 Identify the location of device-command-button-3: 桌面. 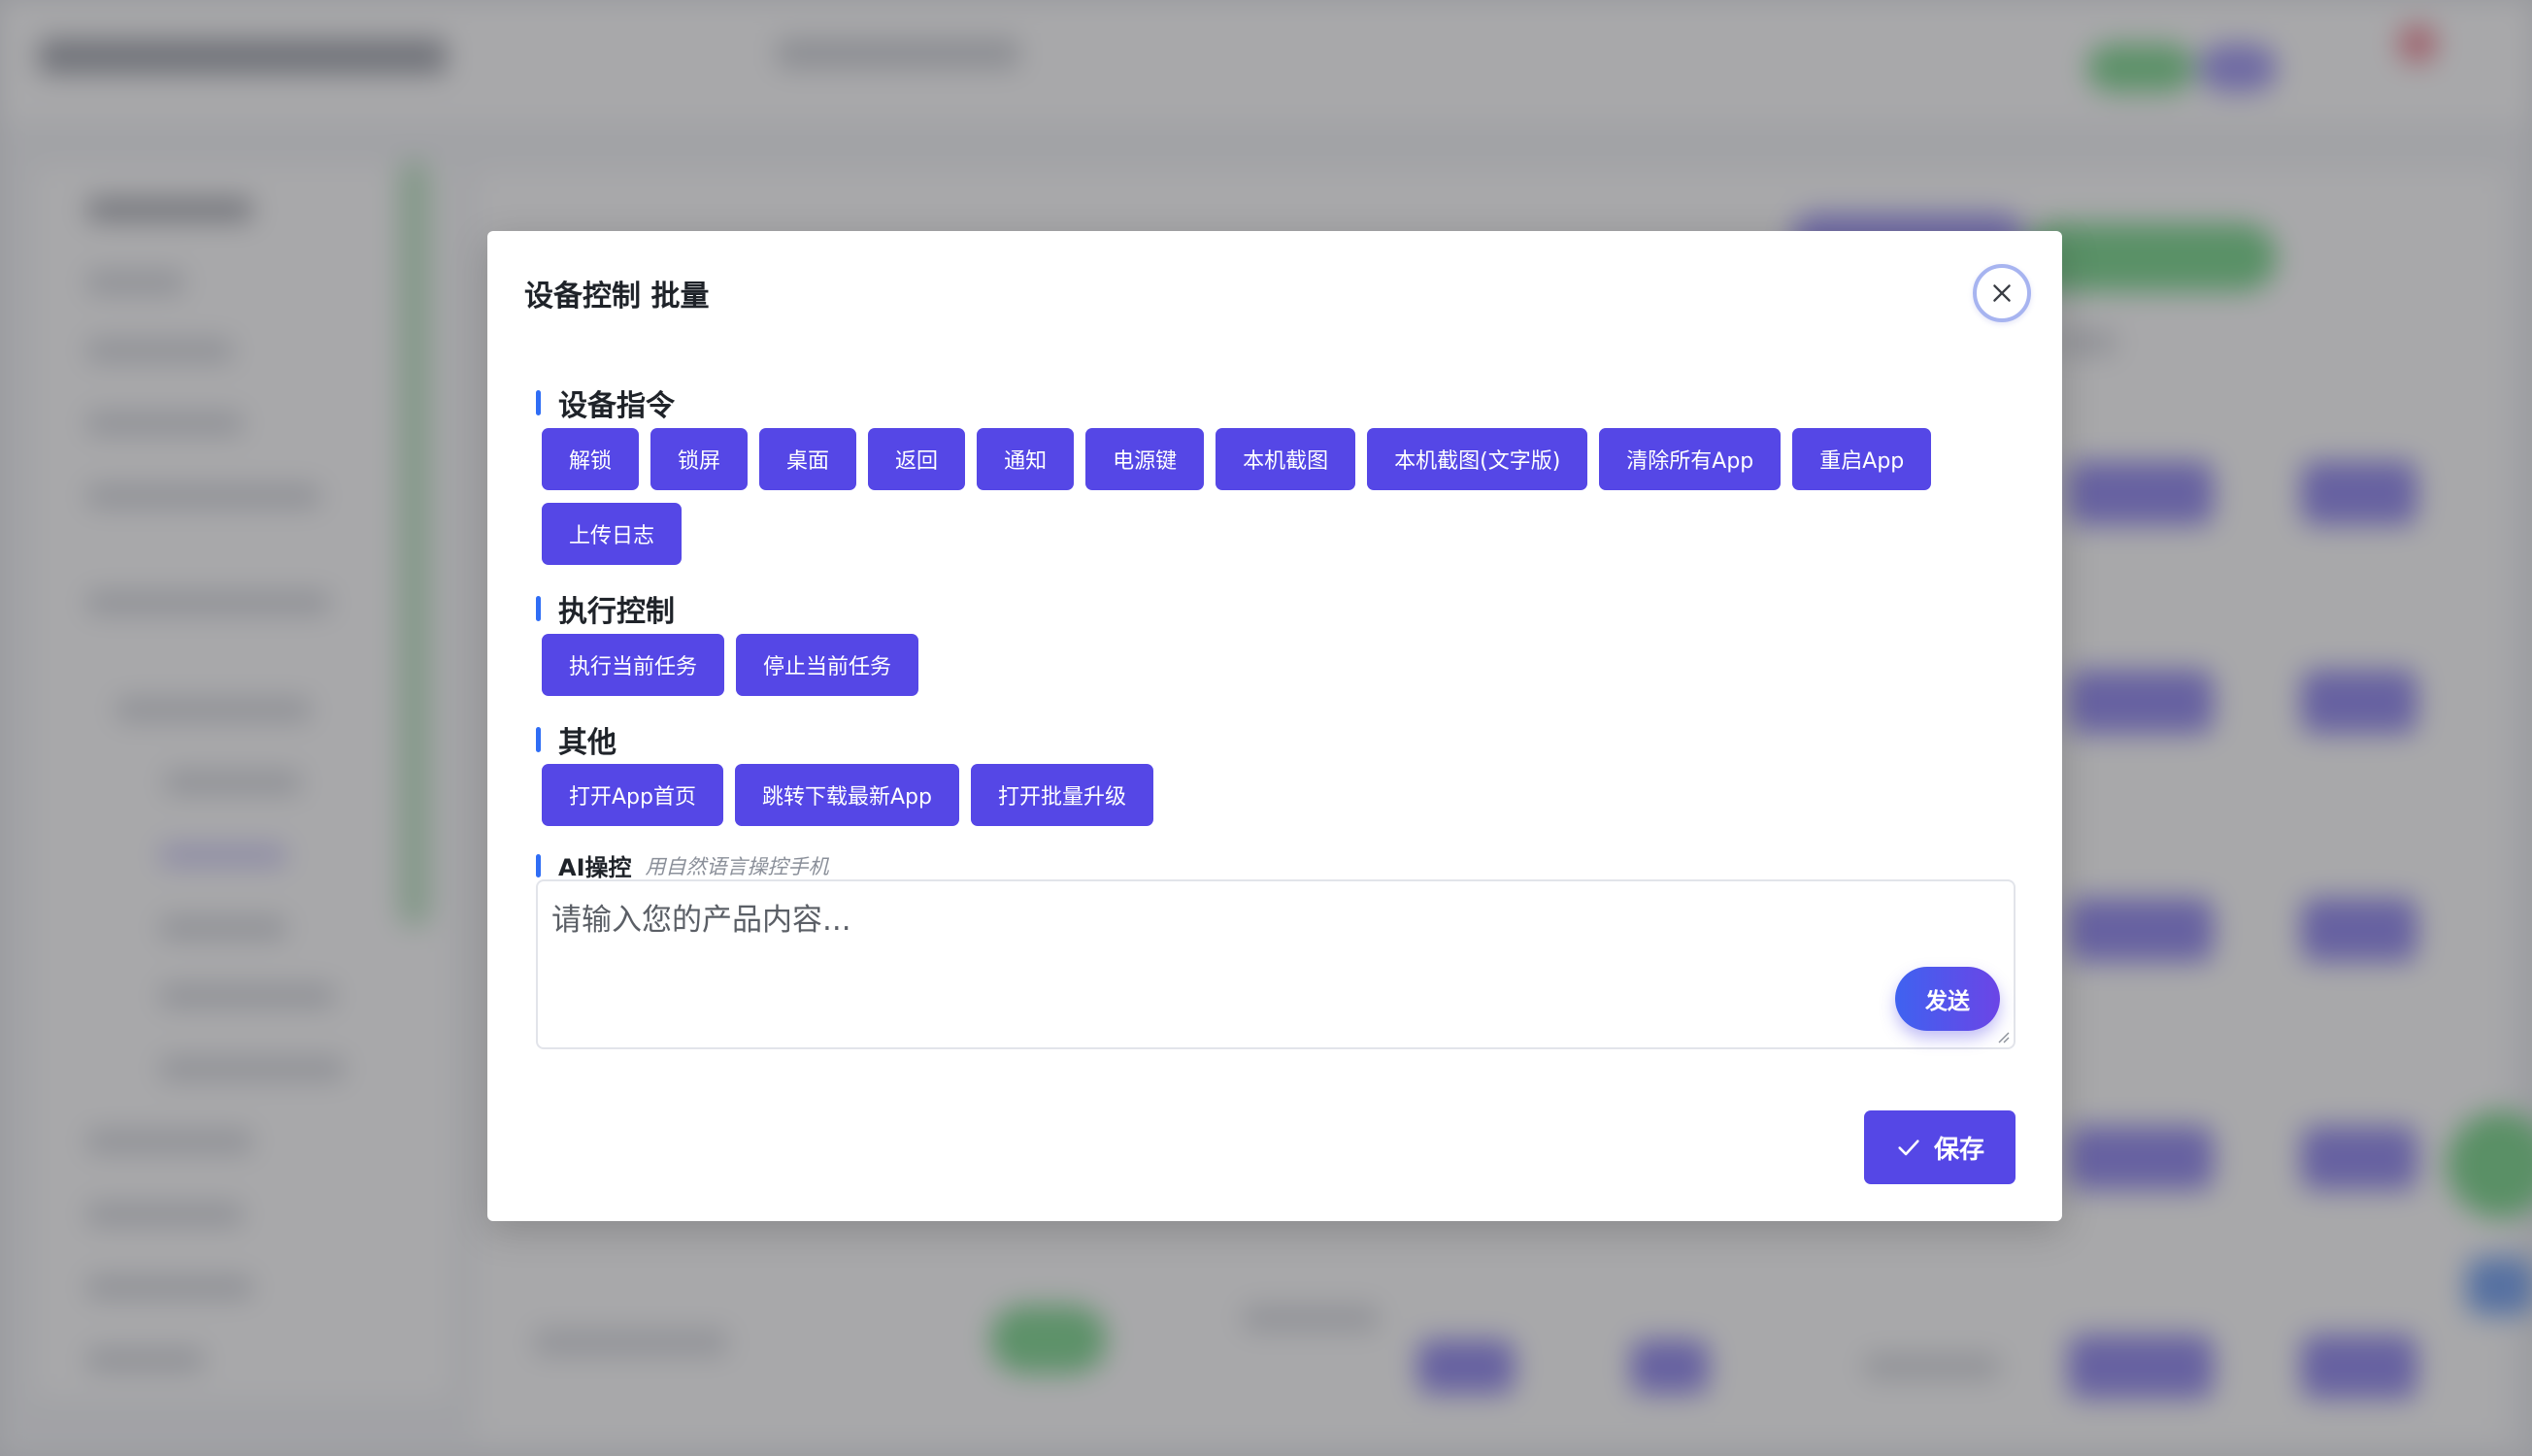
(808, 459).